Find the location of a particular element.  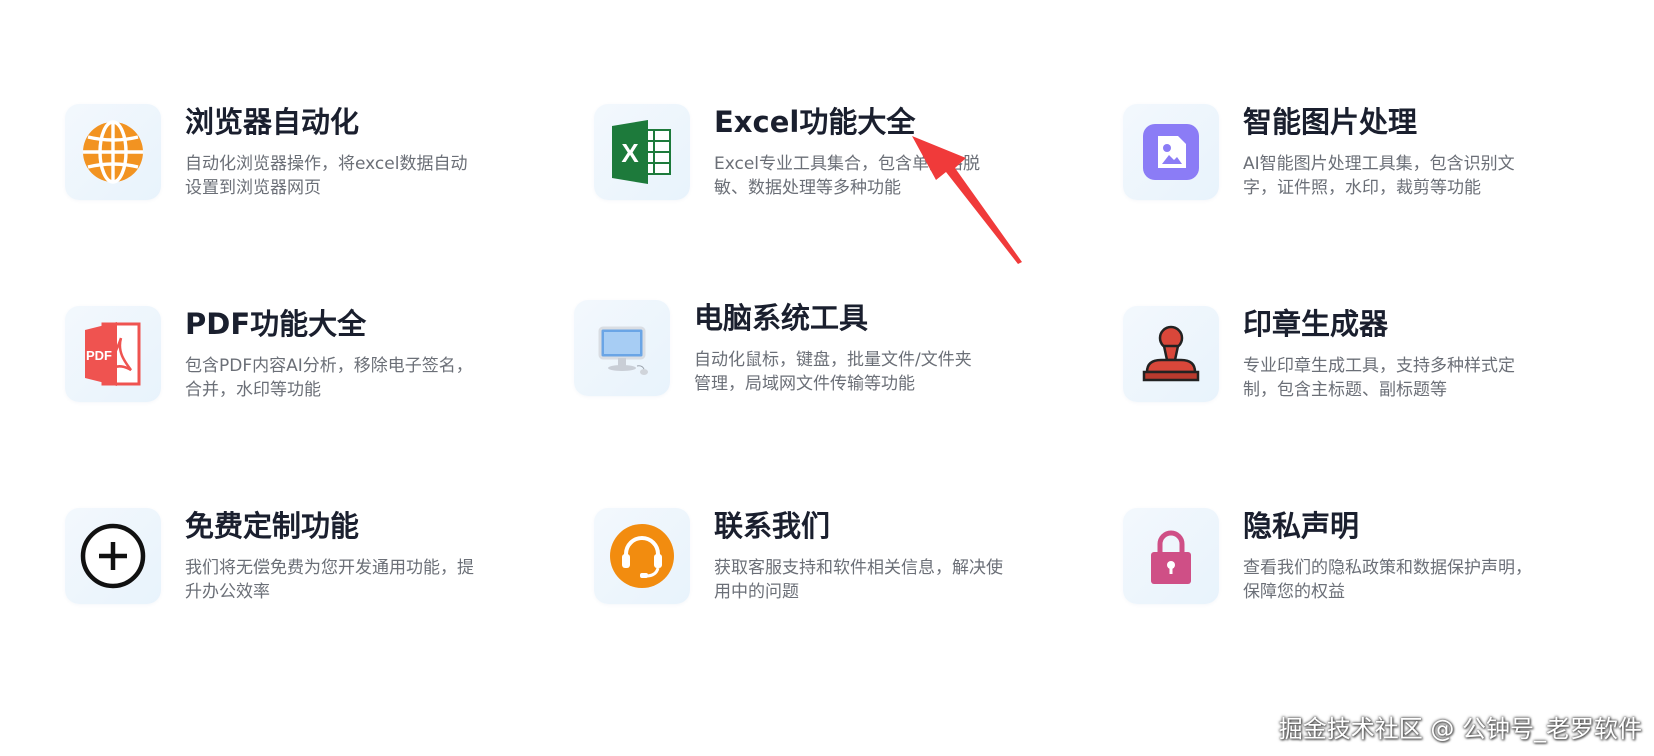

card-contact-us: 联系我们 获取客服支持和软件相关信息，解决使用中的问题 is located at coordinates (804, 558).